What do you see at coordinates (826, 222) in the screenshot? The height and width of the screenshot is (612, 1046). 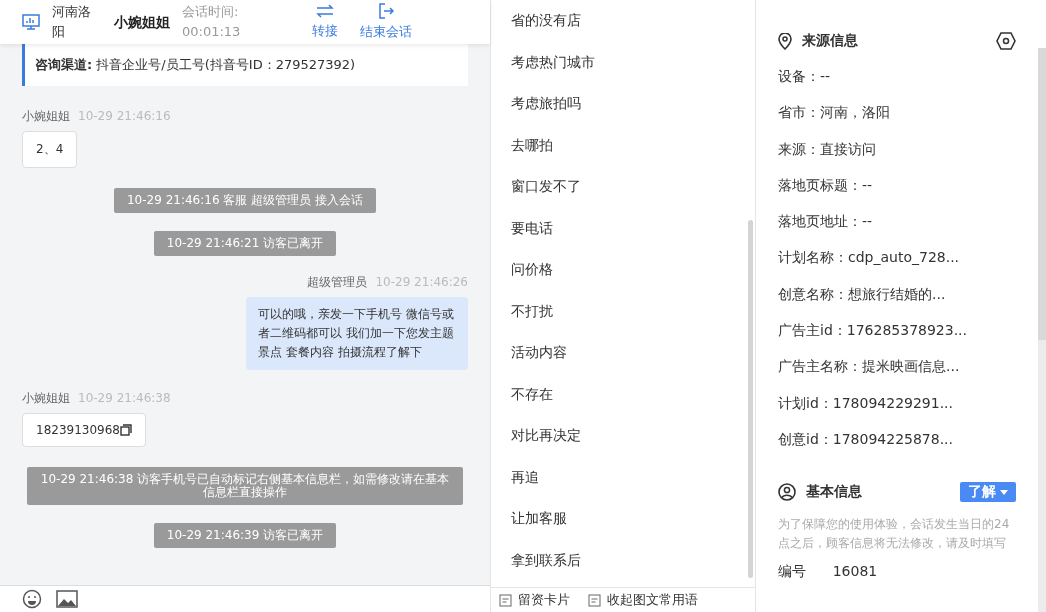 I see `info-row-text: 落地页地址：--` at bounding box center [826, 222].